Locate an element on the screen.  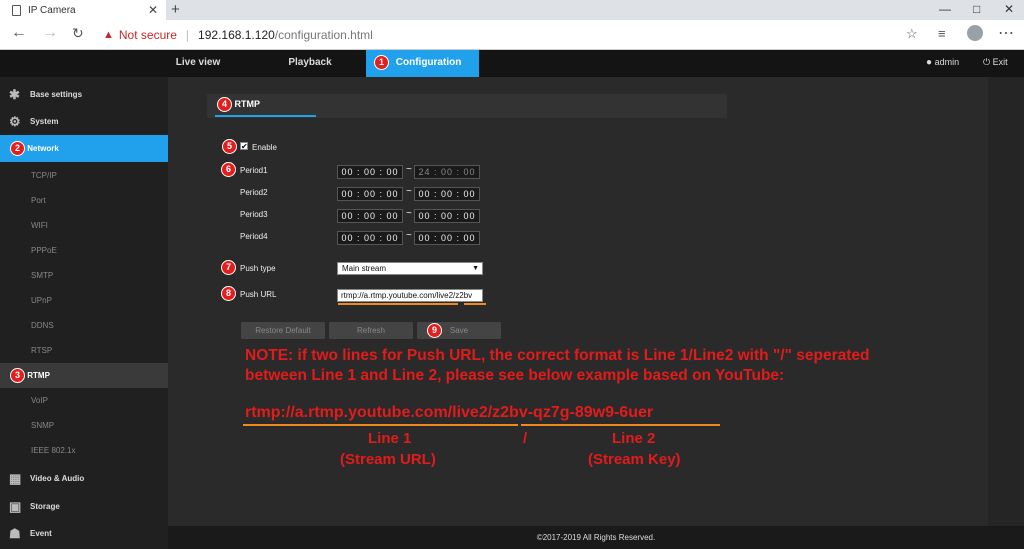
nav-configuration-label: Configuration is located at coordinates (428, 62).